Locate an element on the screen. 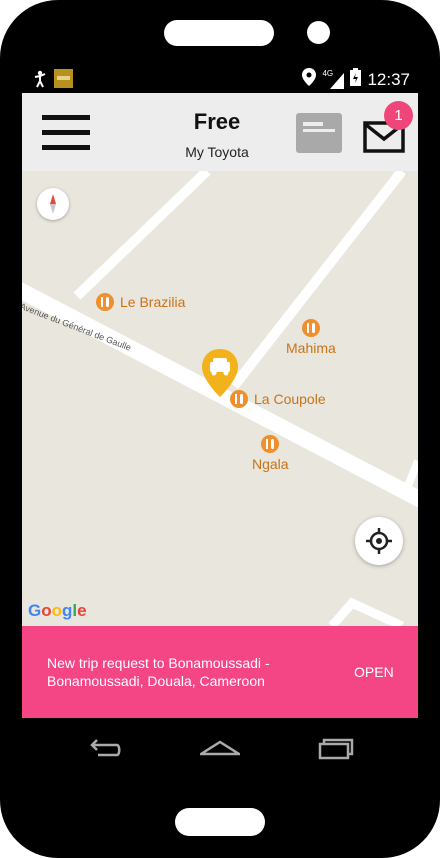  vehicle-subtitle: My Toyota is located at coordinates (217, 152).